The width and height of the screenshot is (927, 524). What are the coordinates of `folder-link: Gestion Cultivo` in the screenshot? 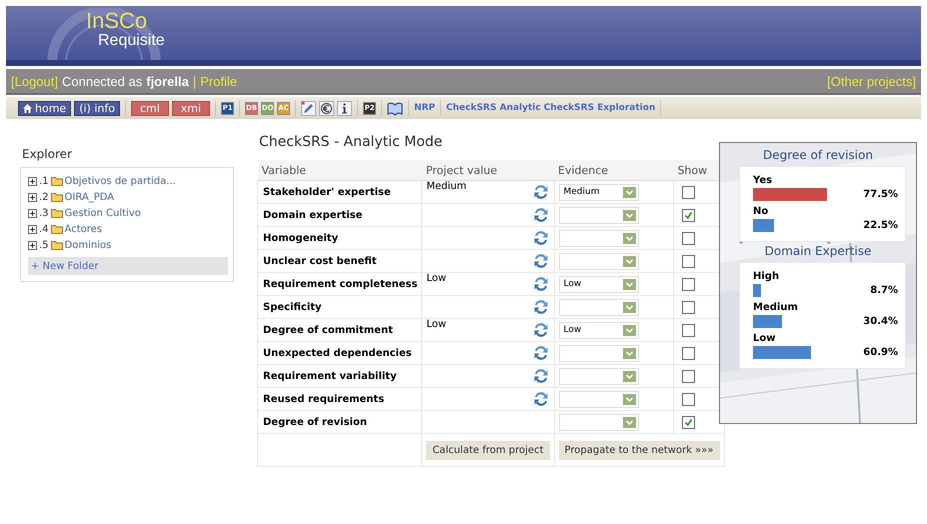 It's located at (102, 213).